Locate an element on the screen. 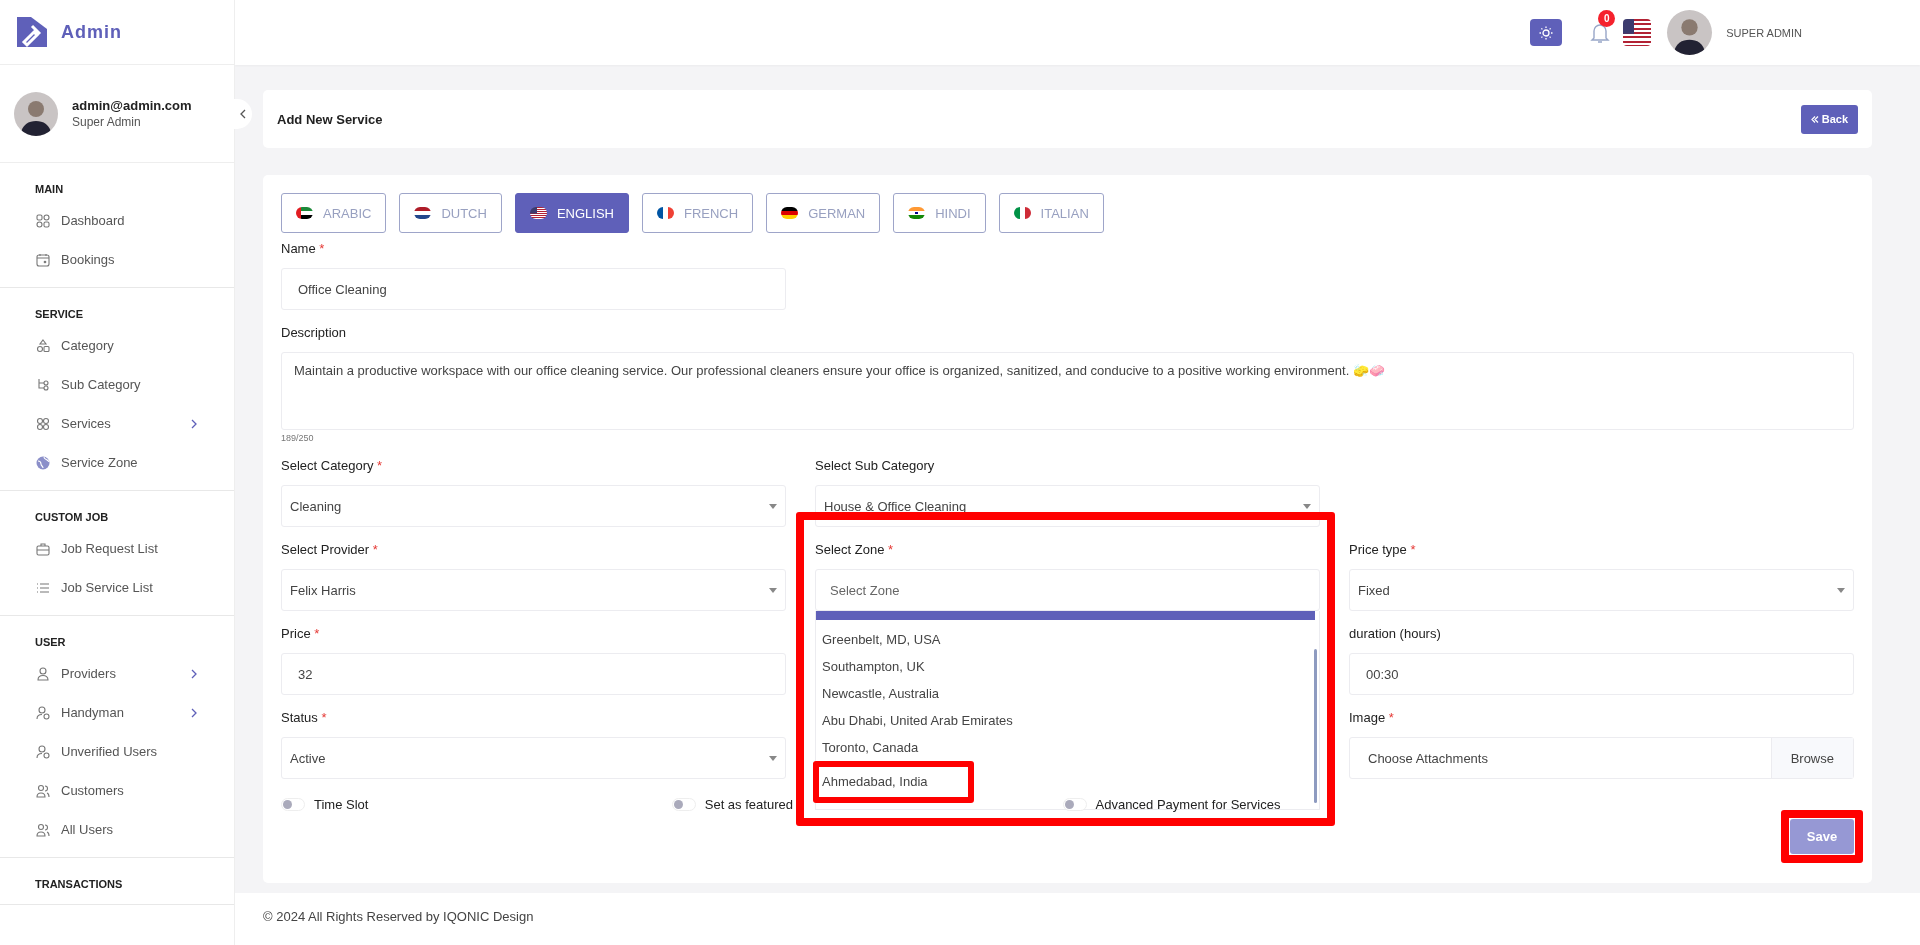 The width and height of the screenshot is (1920, 945). copyright-text: © 2024 All Rights Reserved by IQONIC Design is located at coordinates (398, 916).